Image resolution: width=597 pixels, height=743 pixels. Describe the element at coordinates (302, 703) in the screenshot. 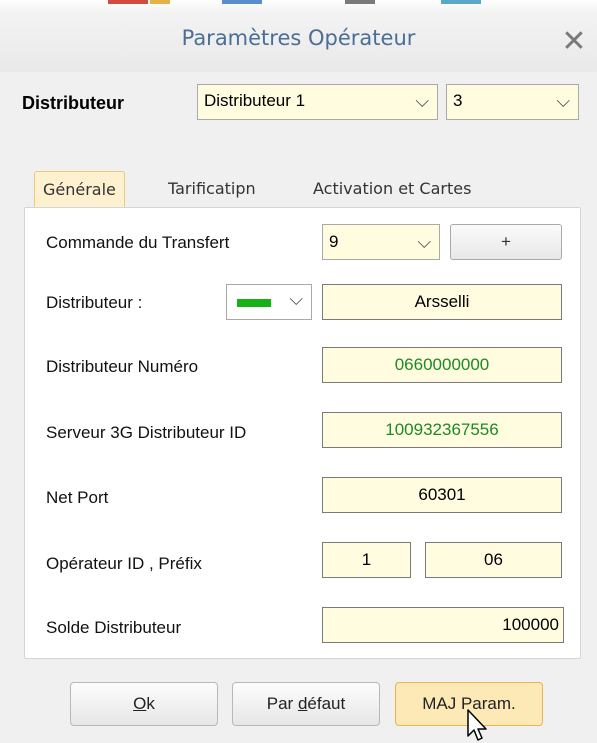

I see `default-mnemonic: d` at that location.